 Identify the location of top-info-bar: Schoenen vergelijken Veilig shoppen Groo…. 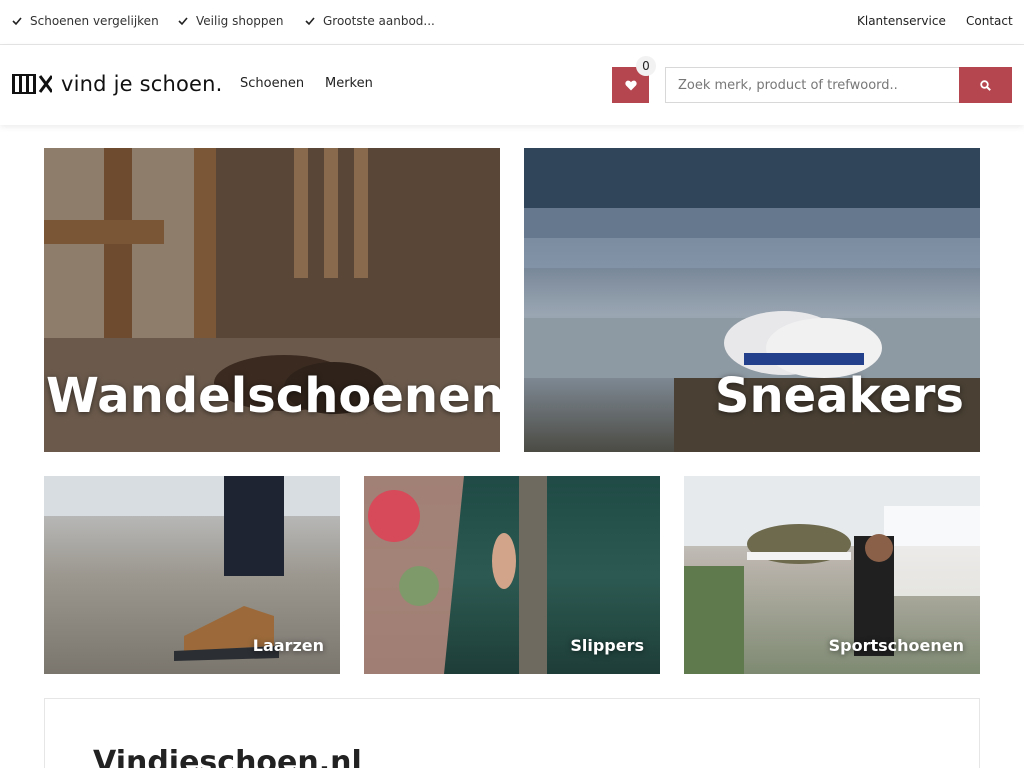
(512, 22).